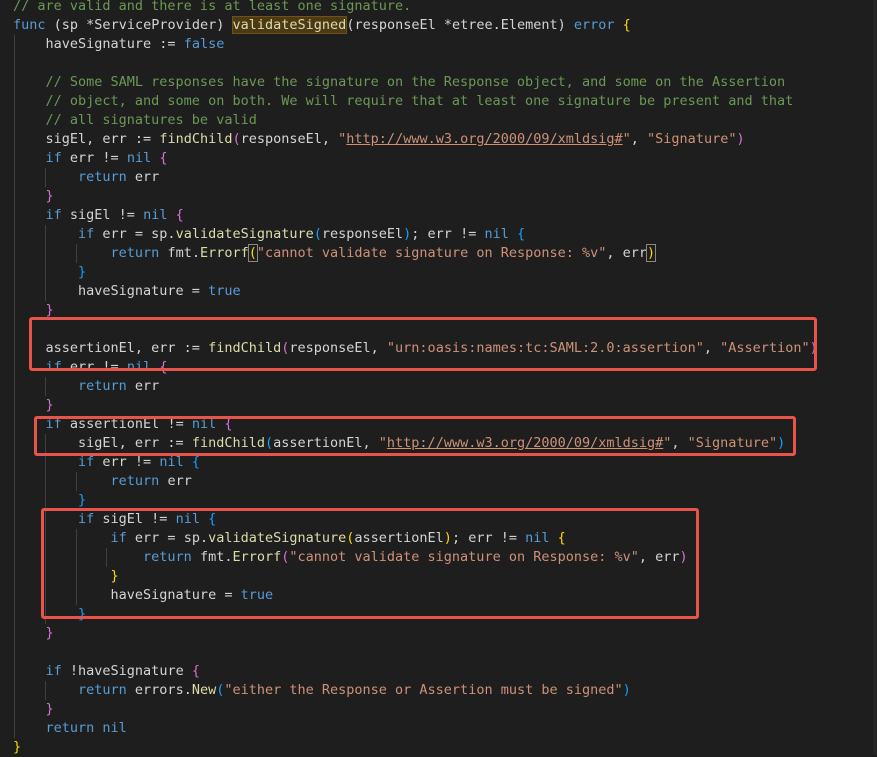  I want to click on vertical-scrollbar, so click(875, 377).